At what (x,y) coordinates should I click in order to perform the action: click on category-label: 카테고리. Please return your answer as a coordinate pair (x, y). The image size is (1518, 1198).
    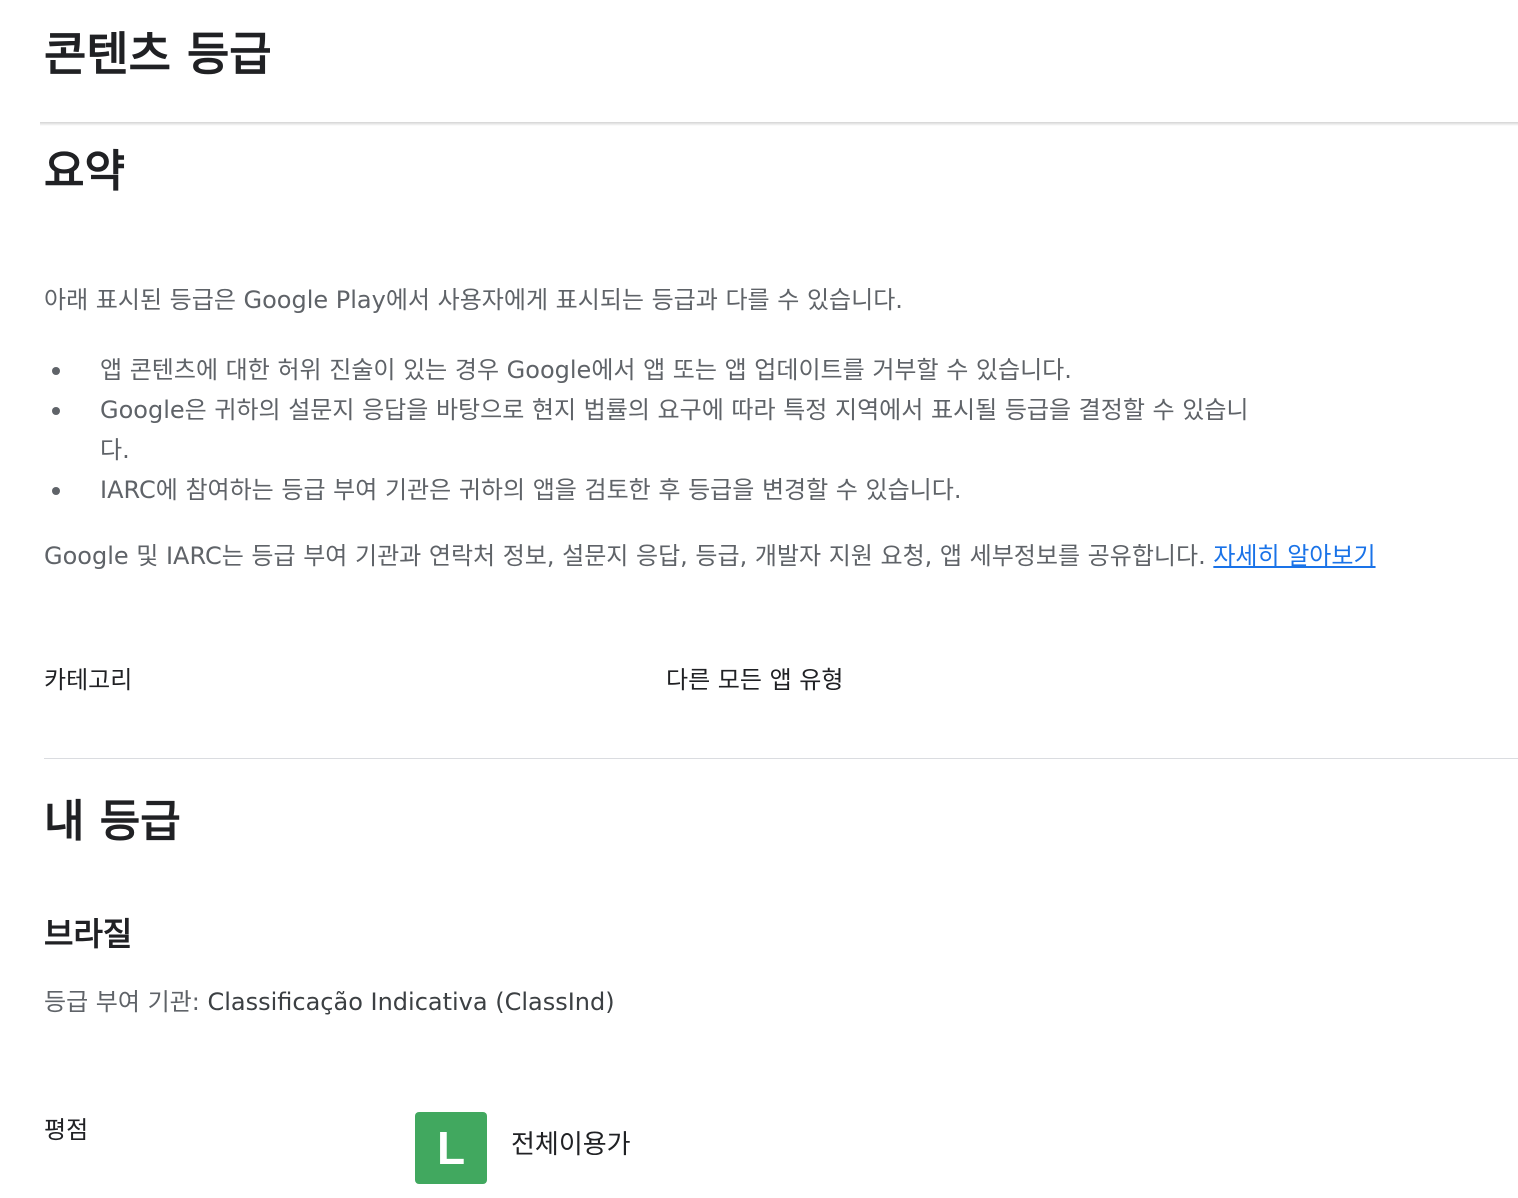
    Looking at the image, I should click on (88, 680).